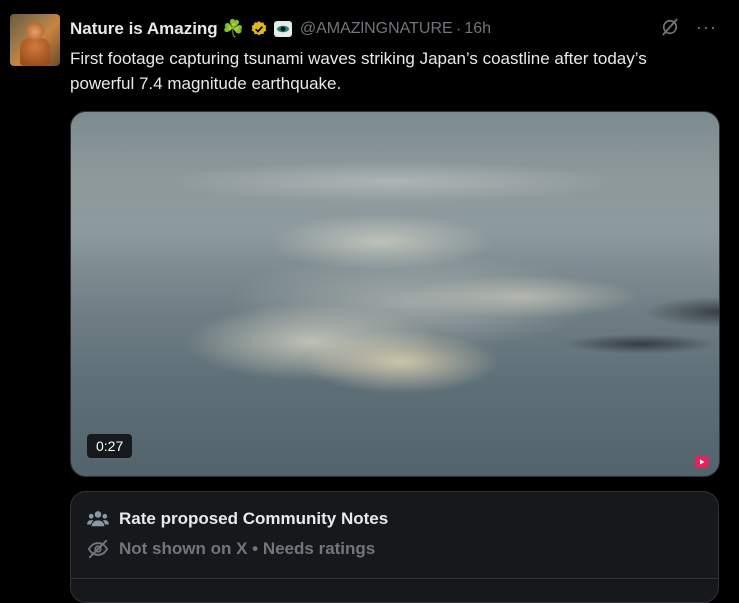 The height and width of the screenshot is (603, 739). Describe the element at coordinates (247, 548) in the screenshot. I see `community-notes-status: Not shown on X • Needs ratings` at that location.